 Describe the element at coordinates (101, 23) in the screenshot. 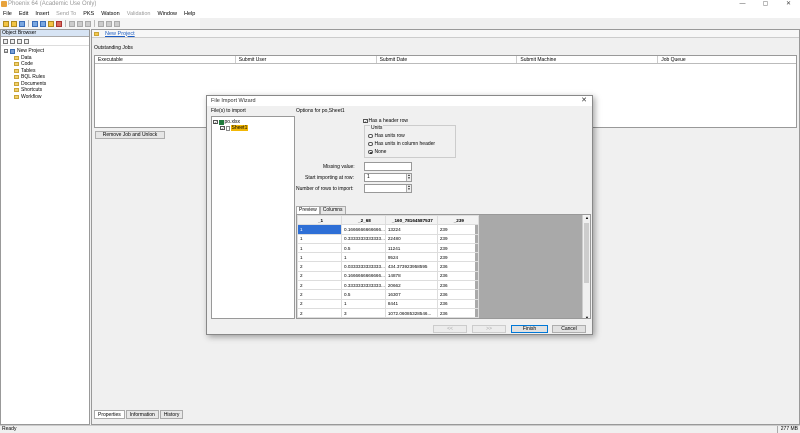

I see `undo-icon` at that location.